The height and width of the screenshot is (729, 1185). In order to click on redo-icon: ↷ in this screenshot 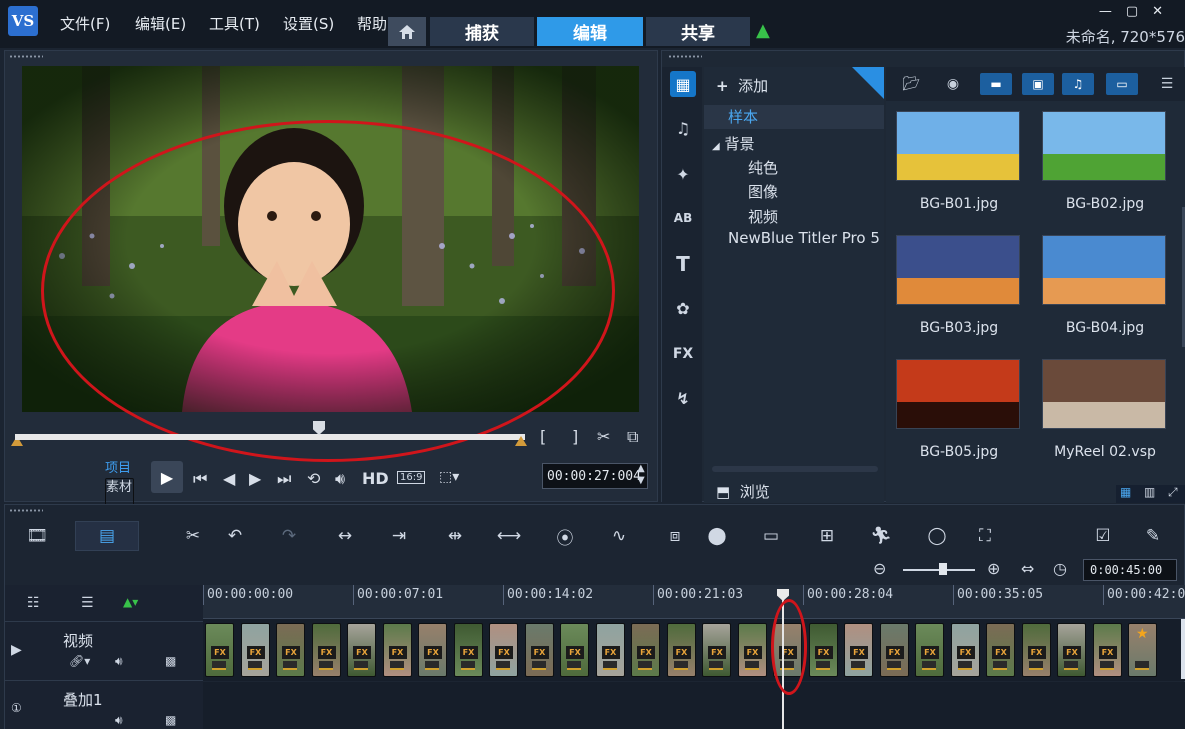, I will do `click(289, 536)`.